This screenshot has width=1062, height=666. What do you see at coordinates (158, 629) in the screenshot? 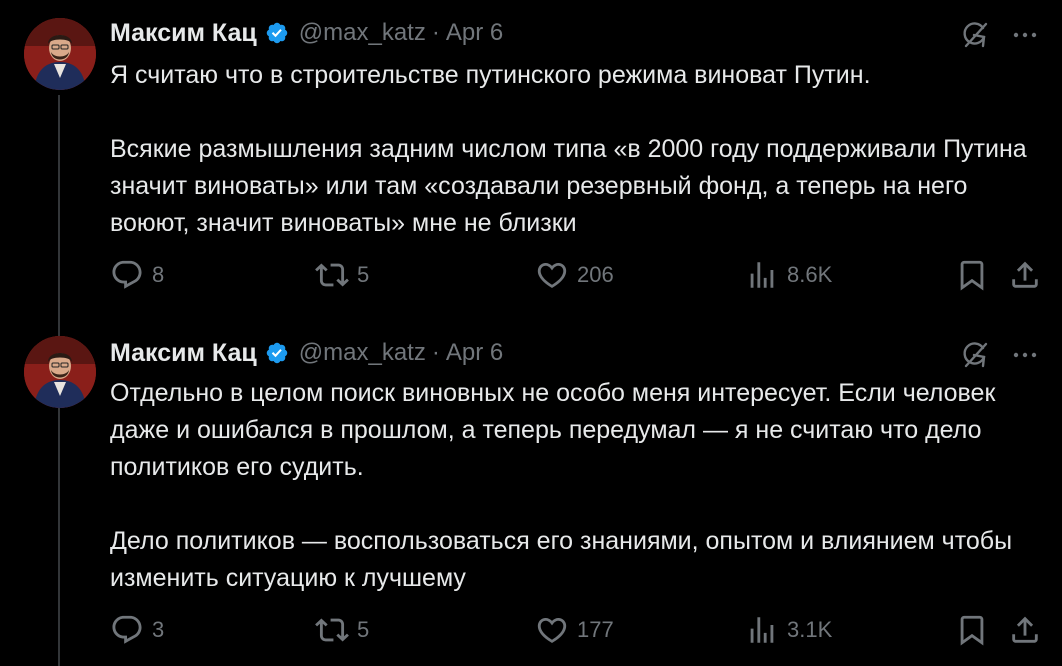
I see `reply-count: 3` at bounding box center [158, 629].